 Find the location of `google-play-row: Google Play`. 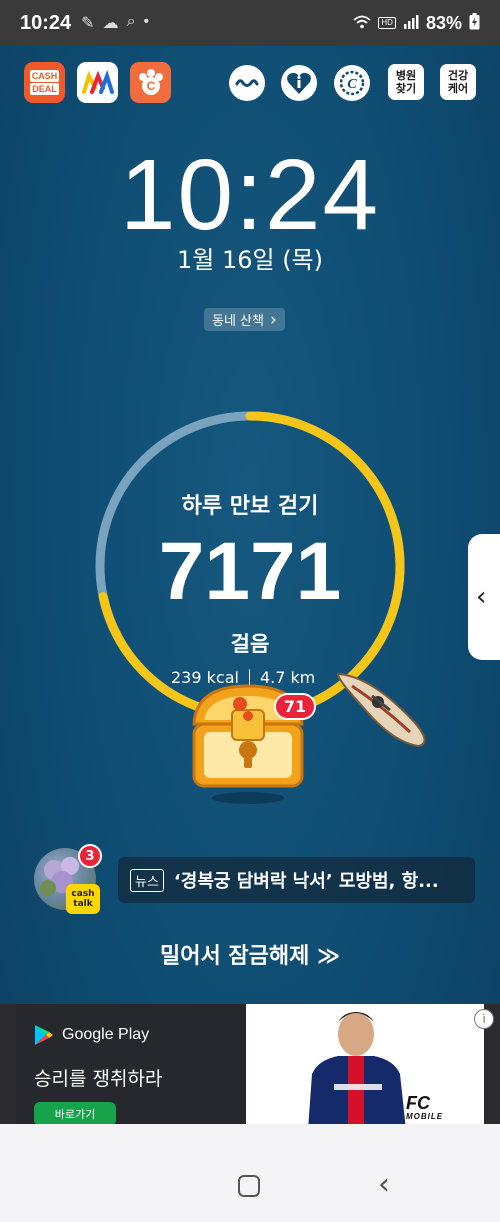

google-play-row: Google Play is located at coordinates (91, 1035).